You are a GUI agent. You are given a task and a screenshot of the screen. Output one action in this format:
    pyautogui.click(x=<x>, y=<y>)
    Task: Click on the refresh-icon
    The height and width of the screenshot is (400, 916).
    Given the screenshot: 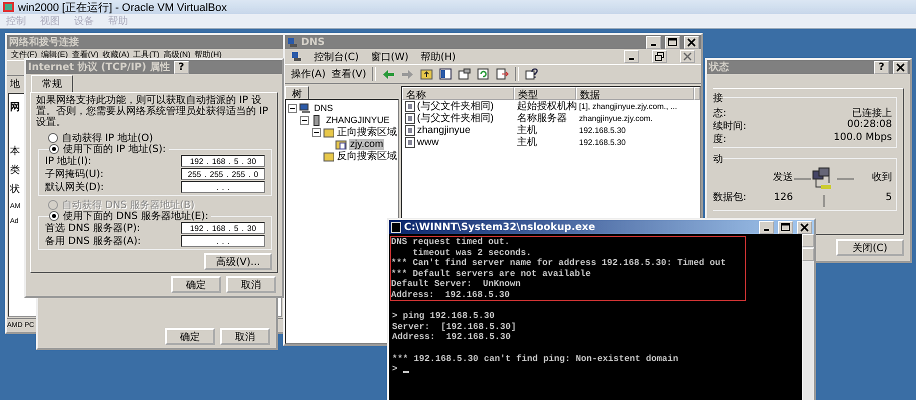 What is the action you would take?
    pyautogui.click(x=483, y=74)
    